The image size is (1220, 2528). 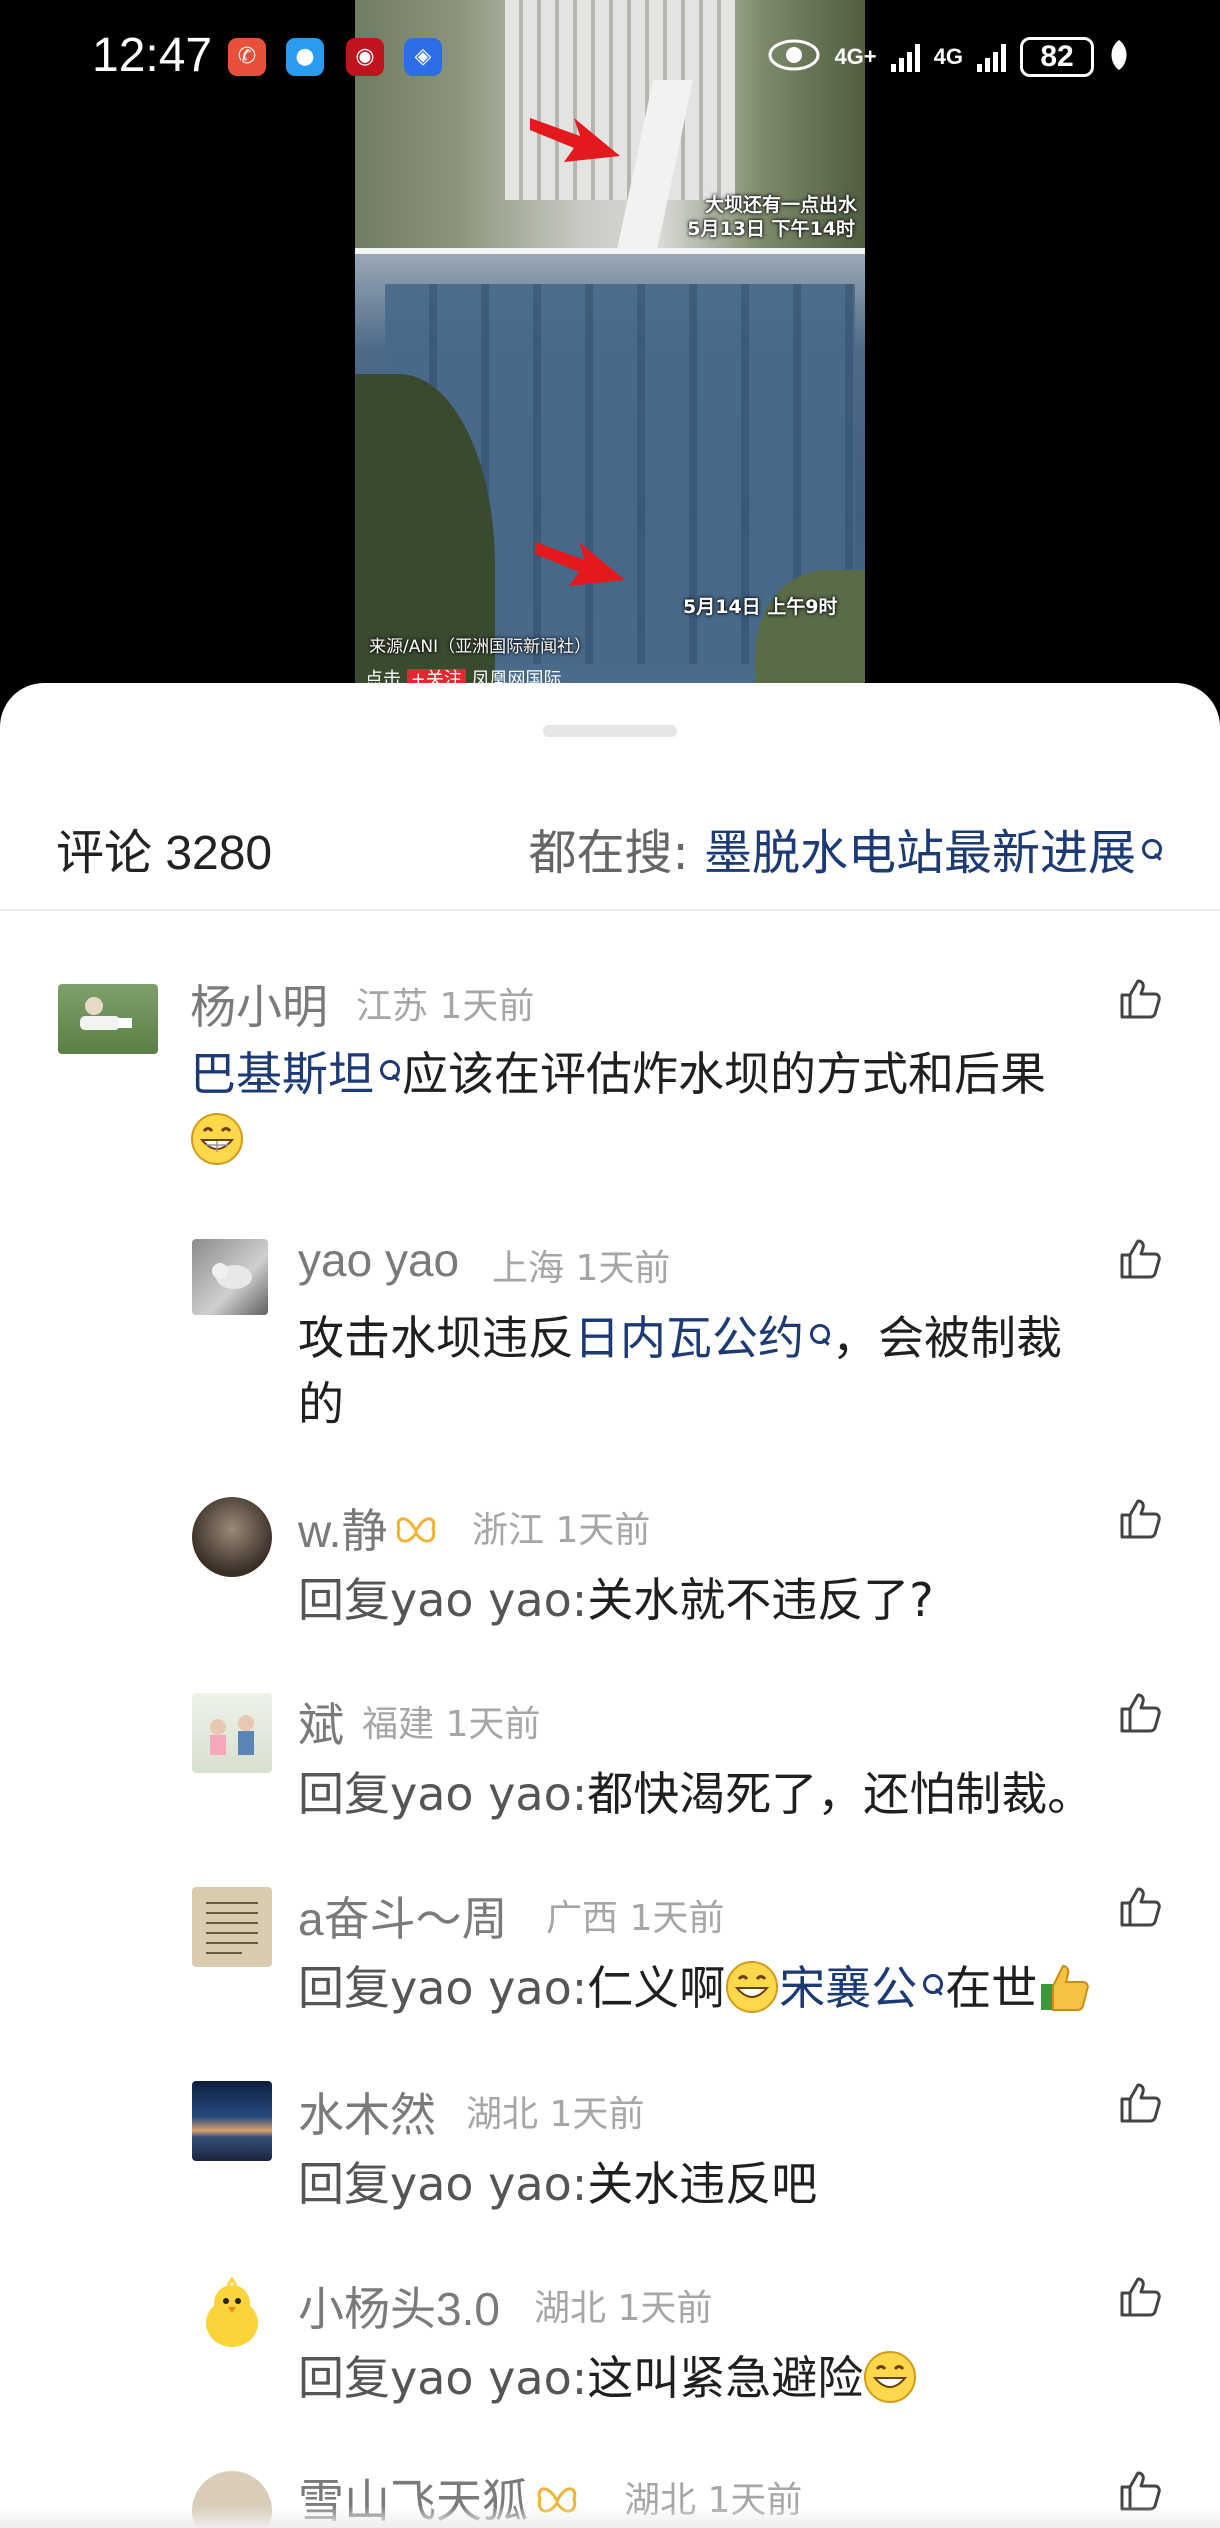 What do you see at coordinates (321, 1404) in the screenshot?
I see `comment-body-line2: 的` at bounding box center [321, 1404].